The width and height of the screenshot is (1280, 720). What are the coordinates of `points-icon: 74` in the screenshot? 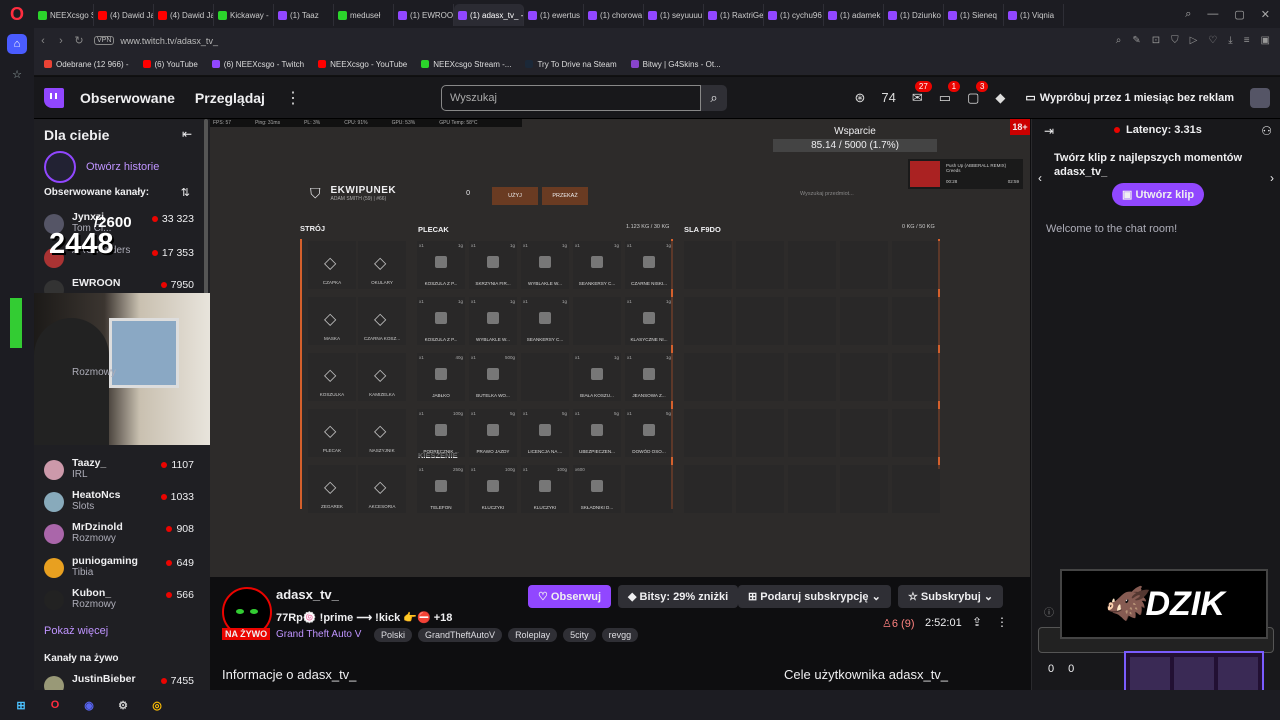 It's located at (888, 97).